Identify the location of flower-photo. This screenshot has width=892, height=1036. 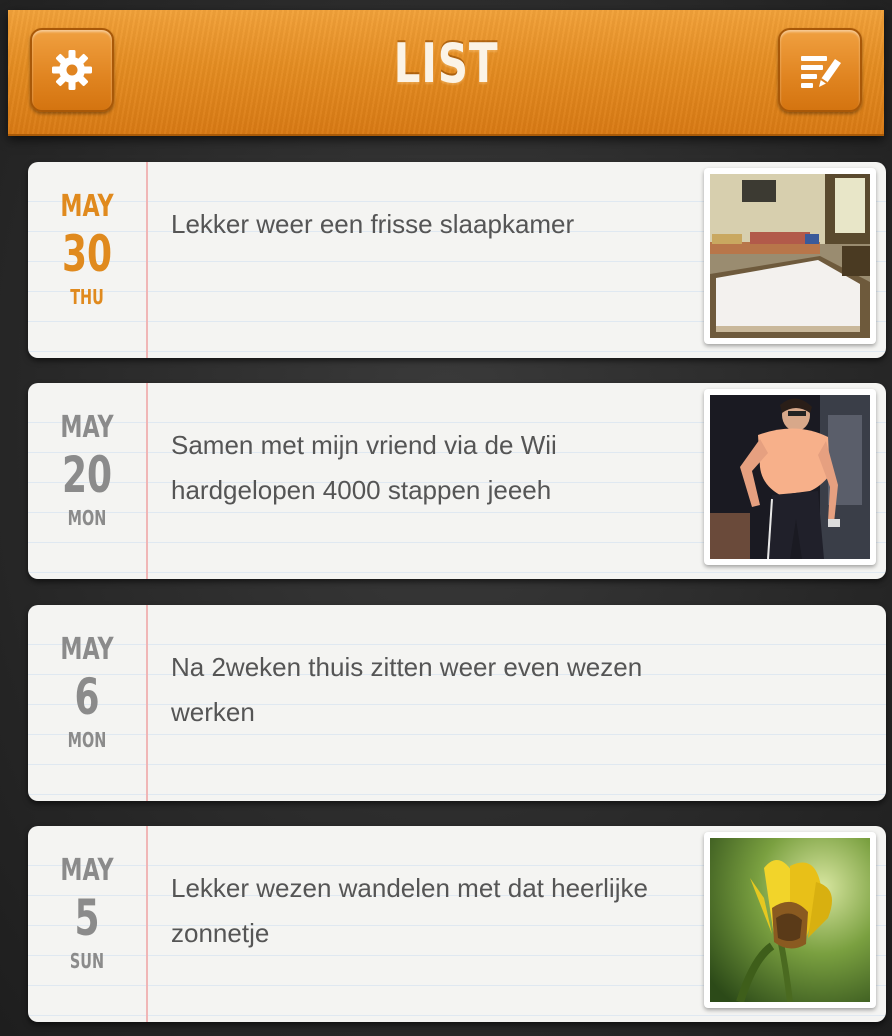
(790, 920).